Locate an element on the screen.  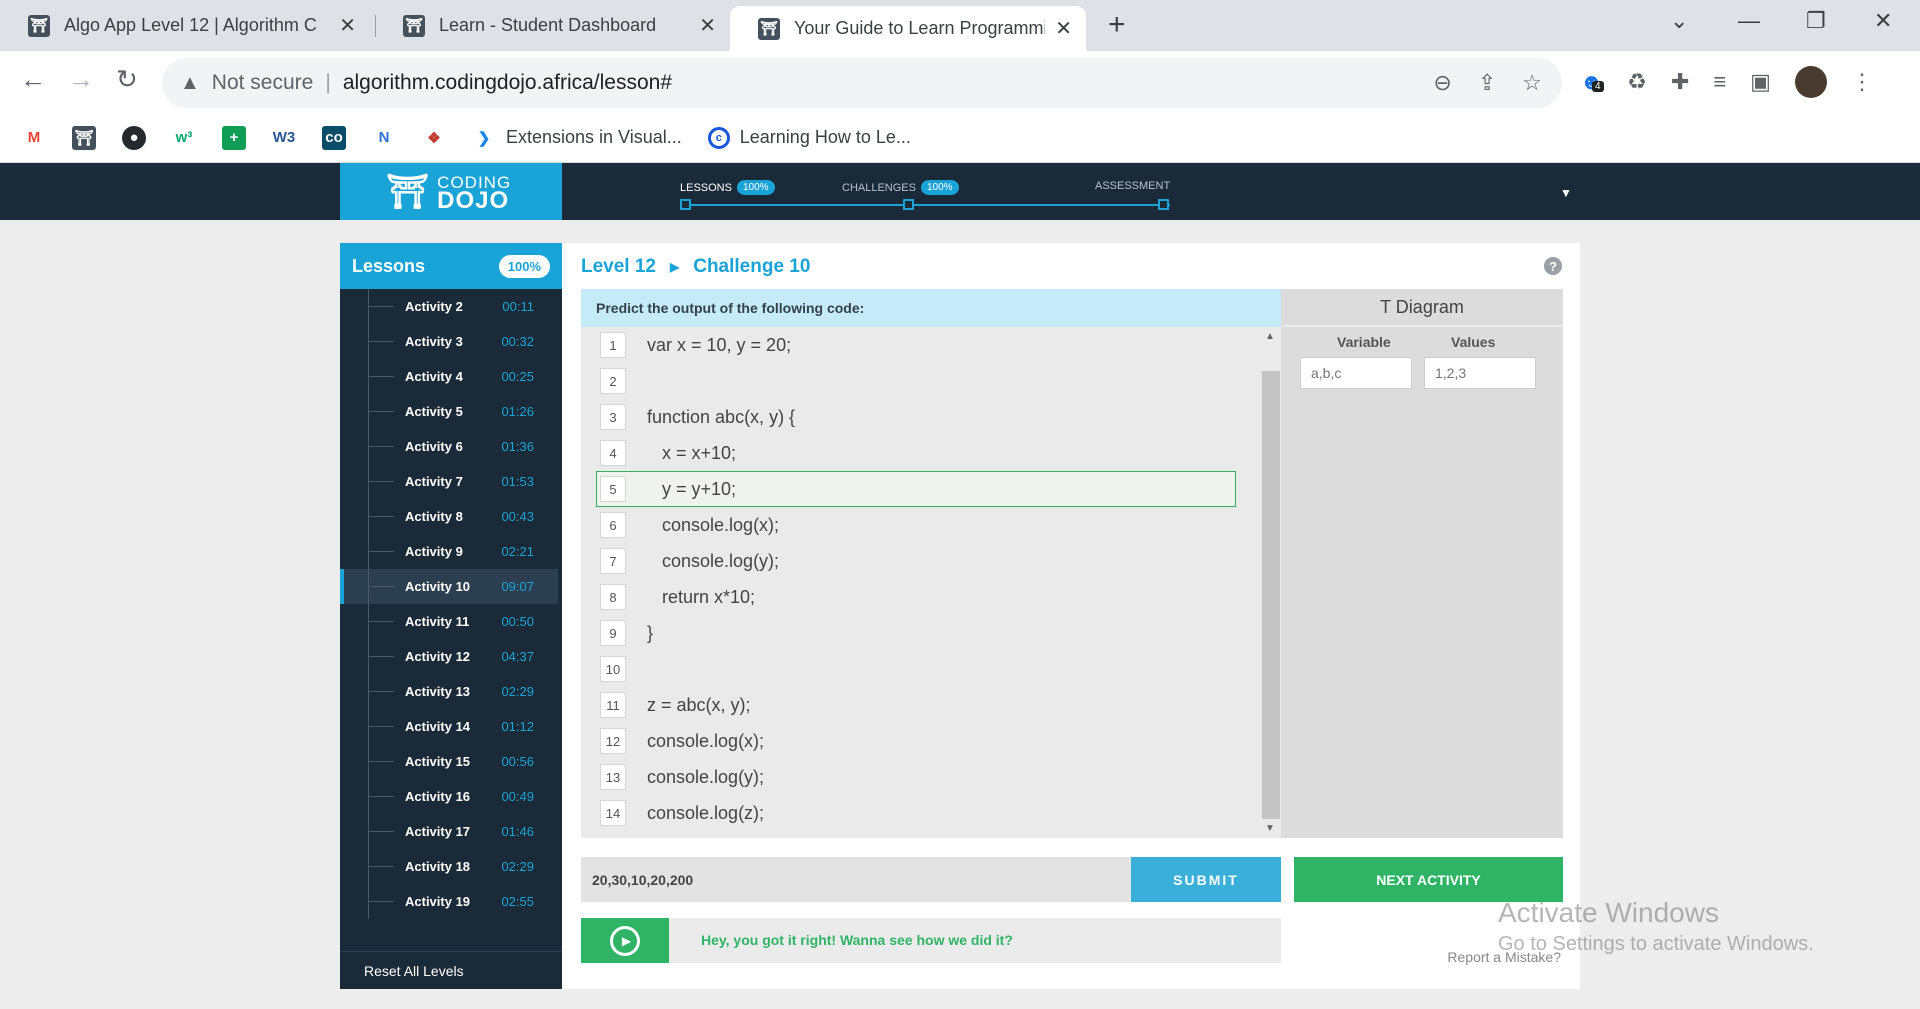
tree-branch is located at coordinates (381, 726).